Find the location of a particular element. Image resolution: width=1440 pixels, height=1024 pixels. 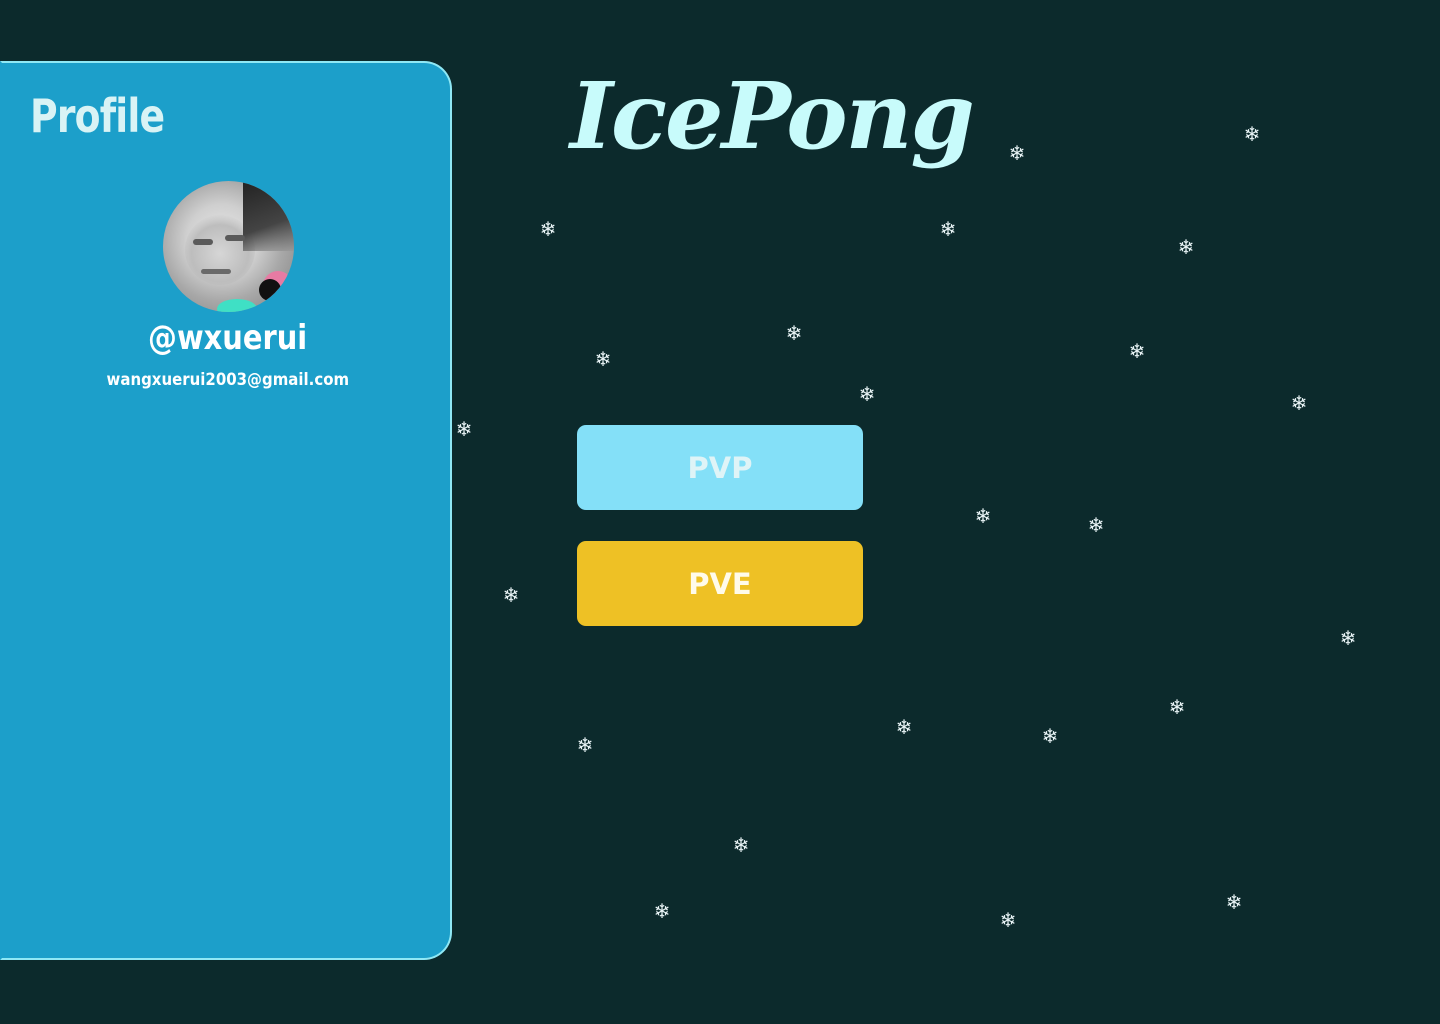

app-title: IcePong is located at coordinates (772, 116).